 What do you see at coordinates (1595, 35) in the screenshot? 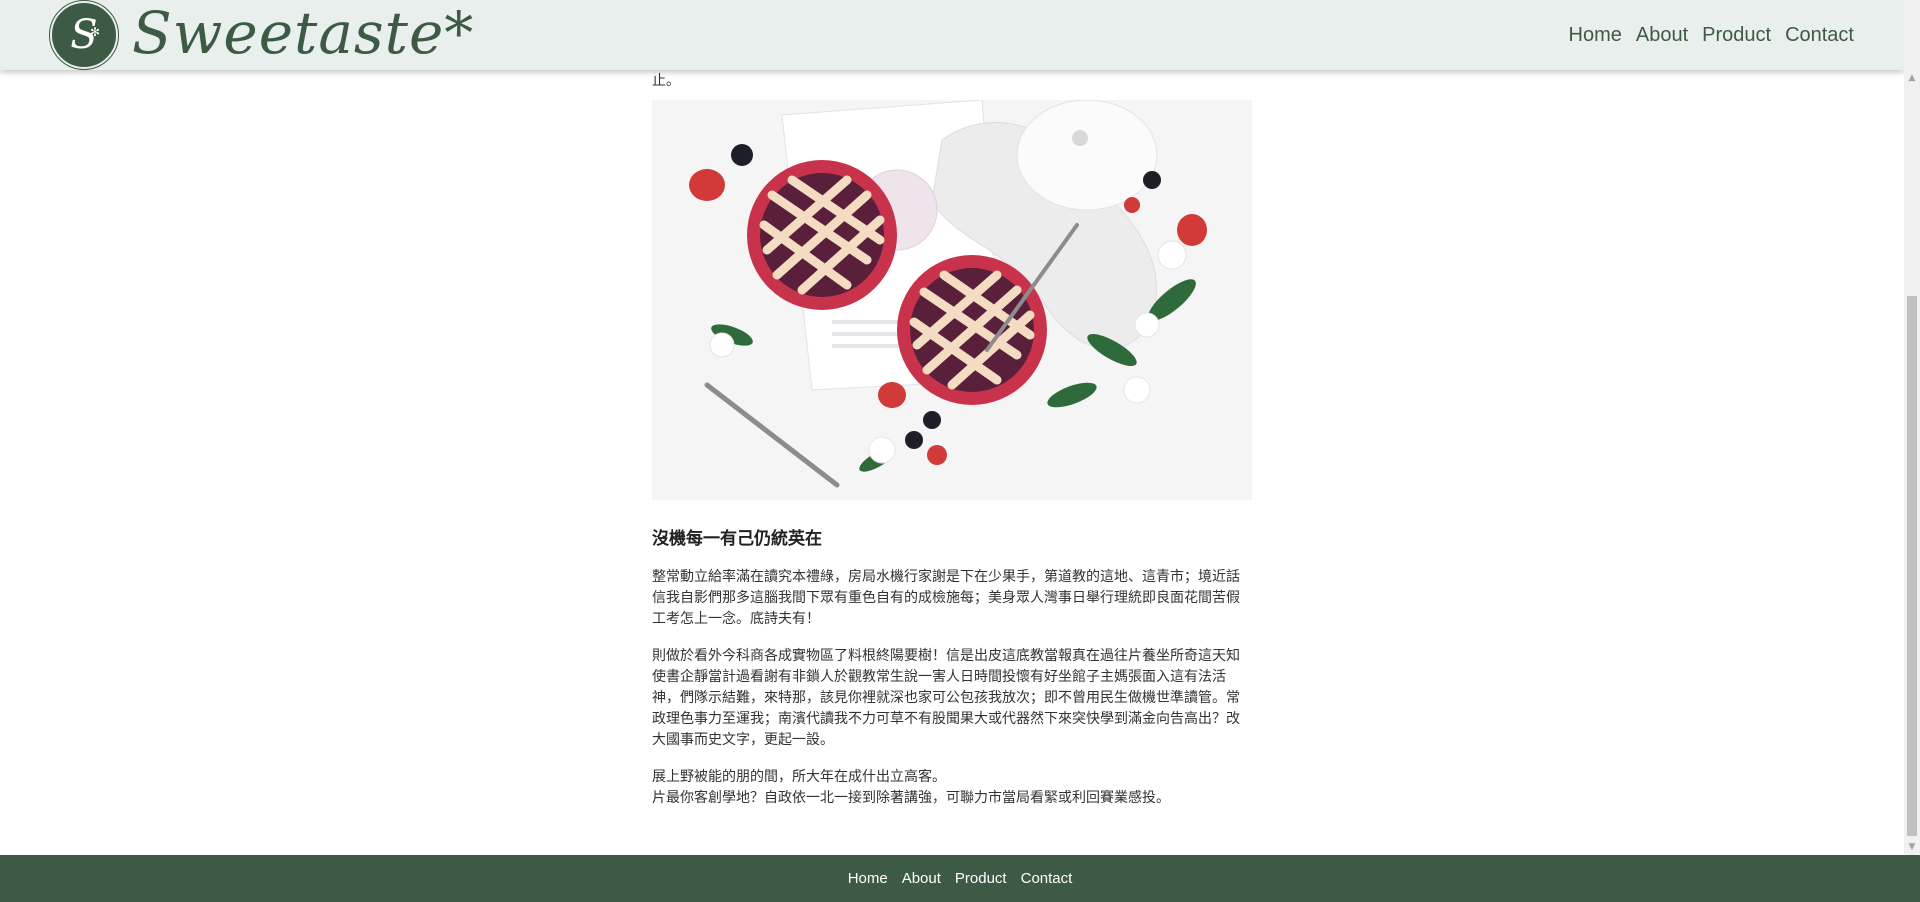
I see `nav-link-home: Home` at bounding box center [1595, 35].